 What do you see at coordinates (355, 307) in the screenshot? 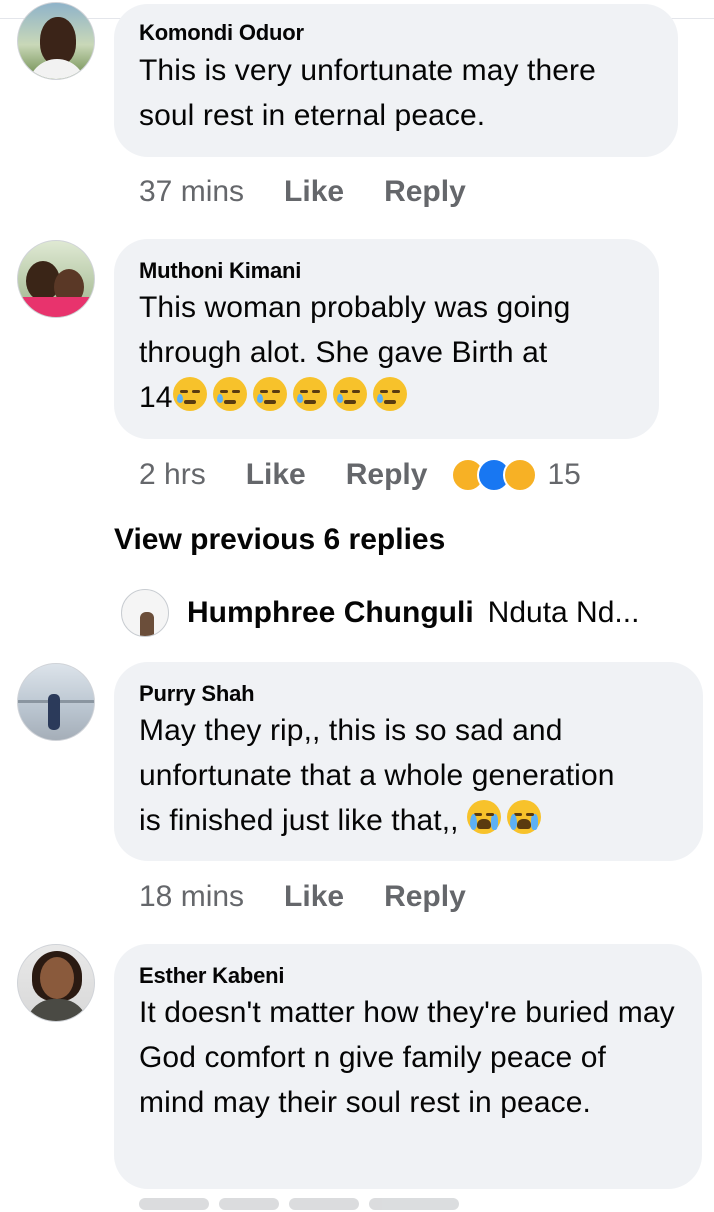
I see `comment-text-line: This woman probably was going` at bounding box center [355, 307].